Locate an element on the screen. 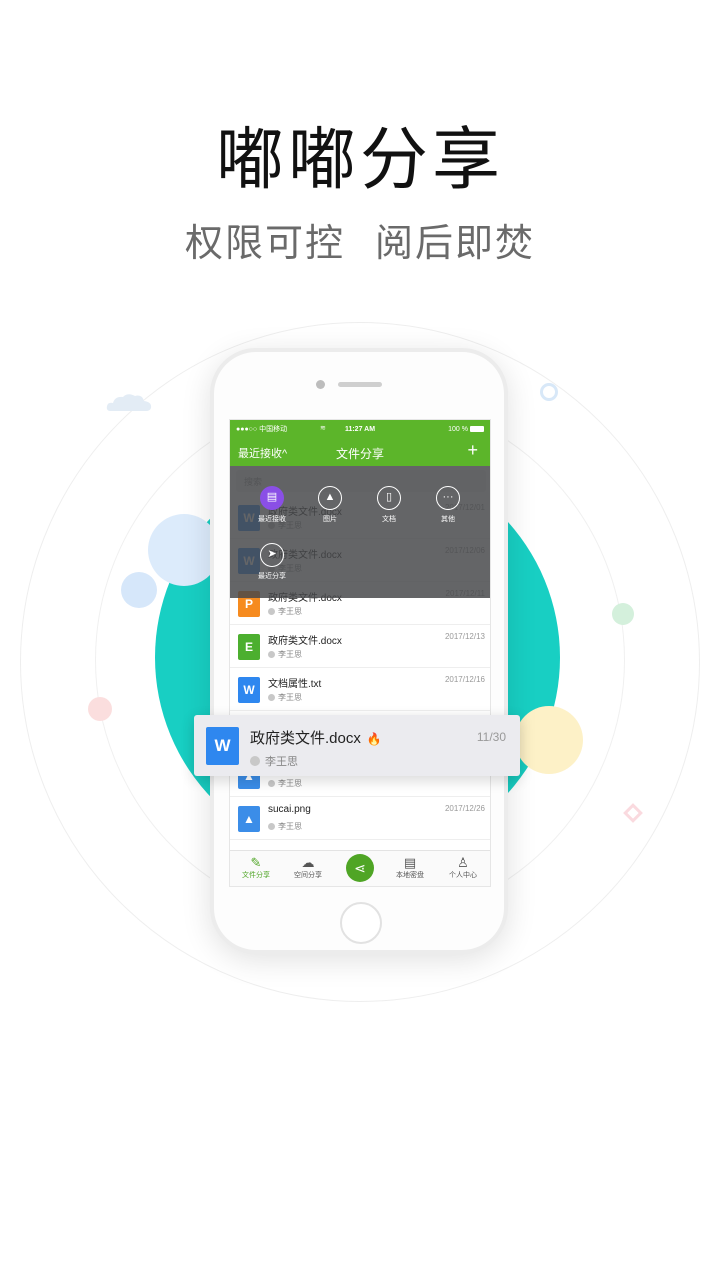 The image size is (720, 1280). status-time: 11:27 AM is located at coordinates (360, 429).